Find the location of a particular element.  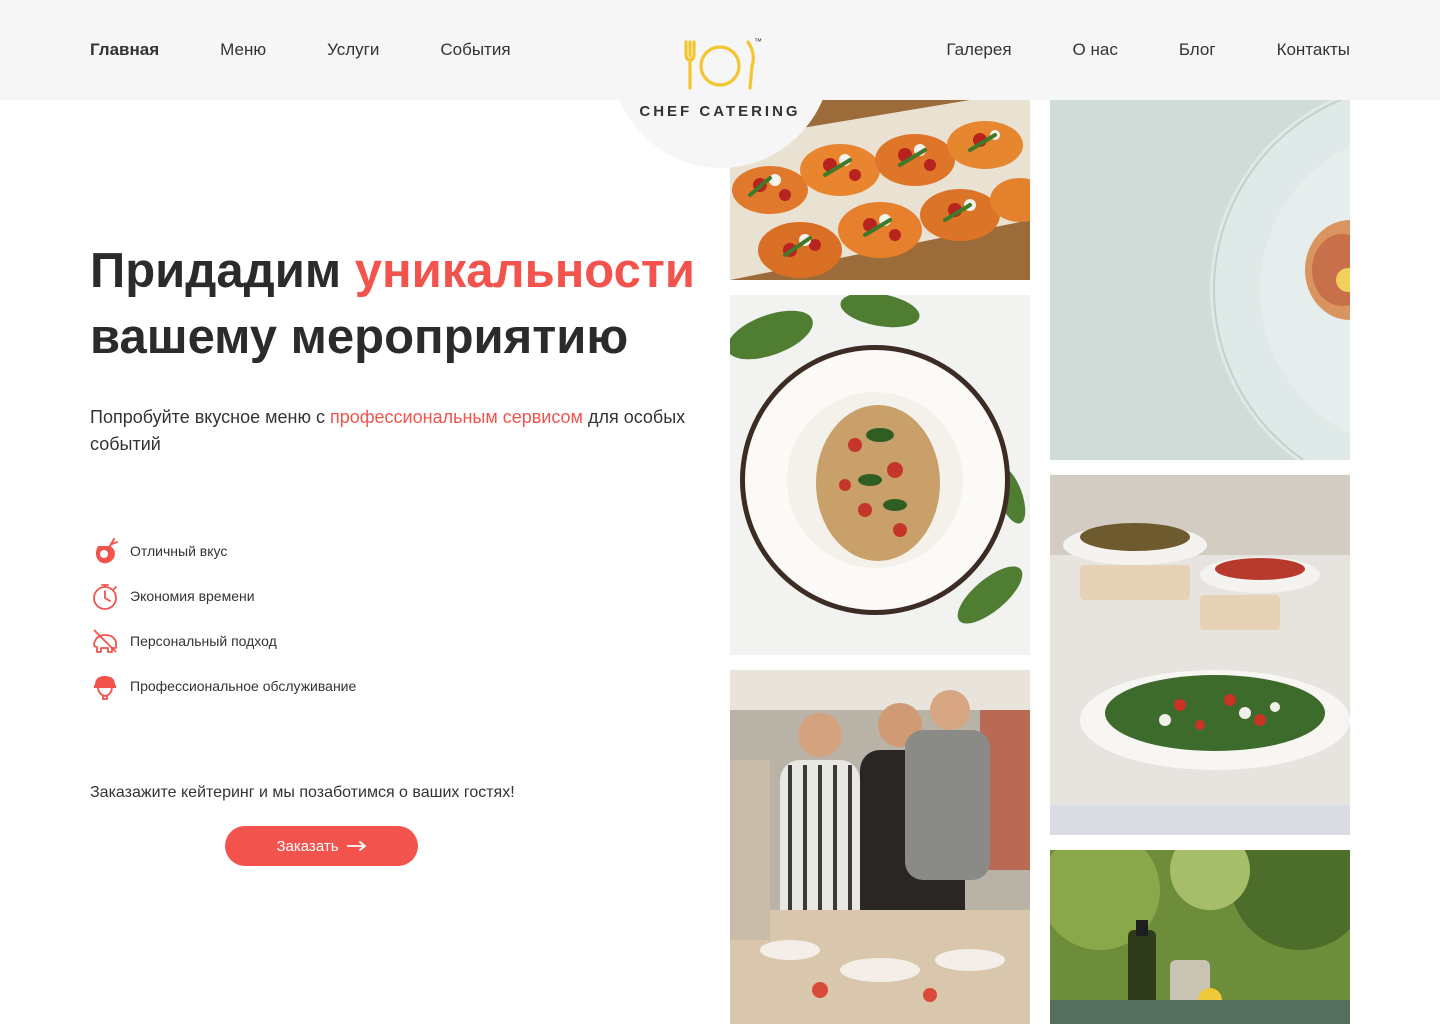

hero-subtitle-part1: Попробуйте вкусное меню с is located at coordinates (210, 417).